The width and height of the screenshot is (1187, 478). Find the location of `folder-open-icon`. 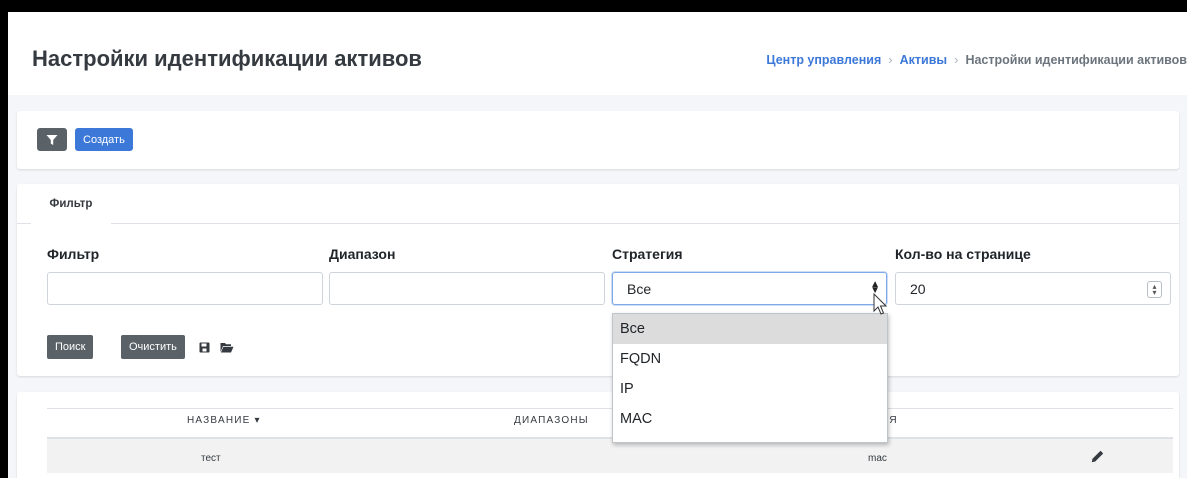

folder-open-icon is located at coordinates (227, 347).